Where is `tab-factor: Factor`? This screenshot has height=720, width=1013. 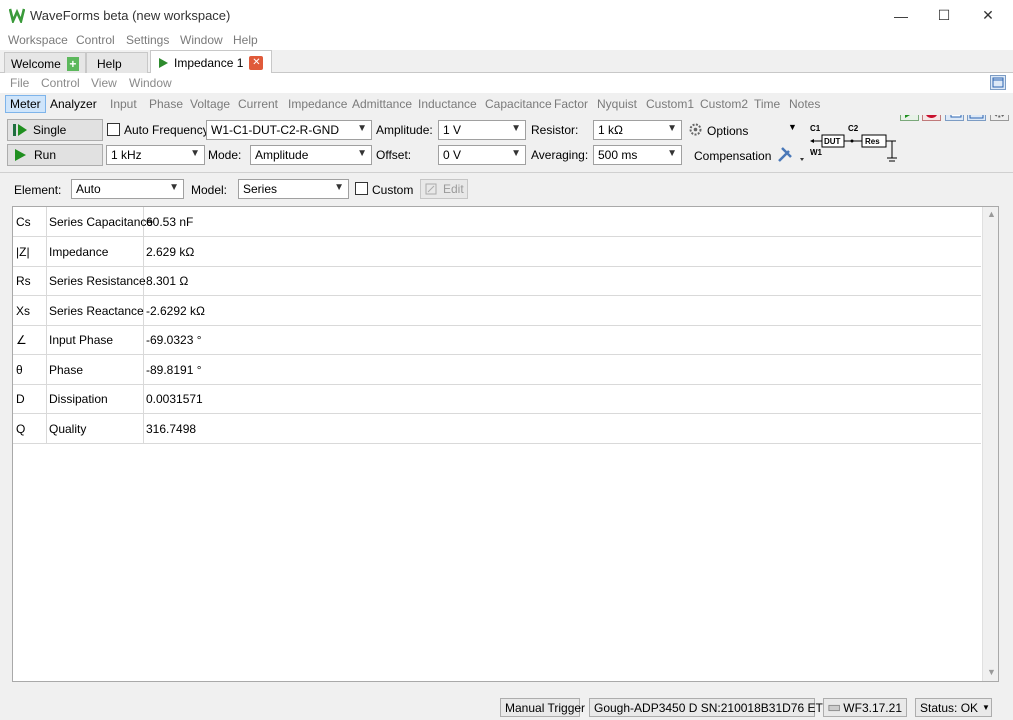 tab-factor: Factor is located at coordinates (571, 104).